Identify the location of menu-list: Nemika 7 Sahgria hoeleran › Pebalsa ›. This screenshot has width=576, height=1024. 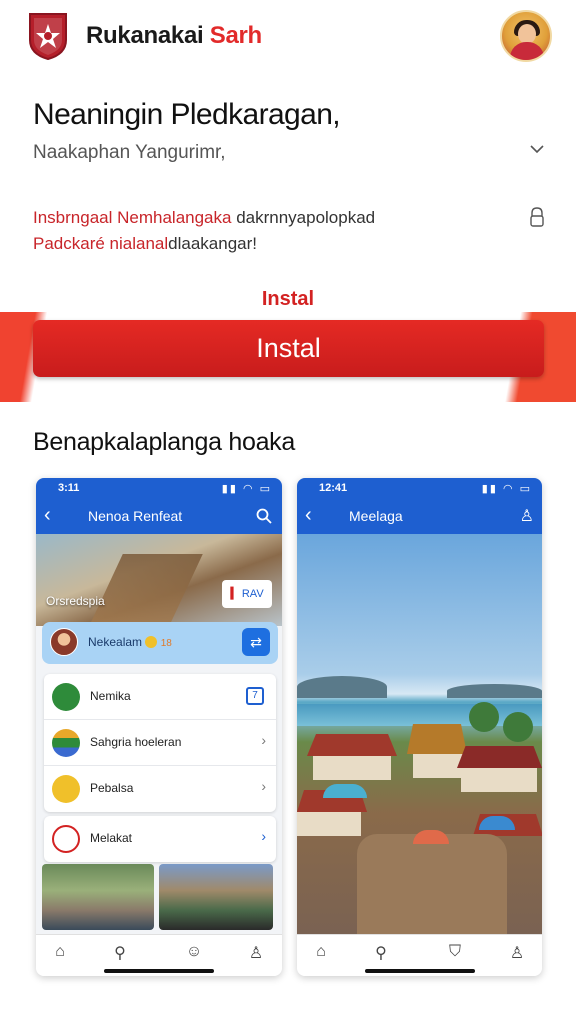
(160, 743).